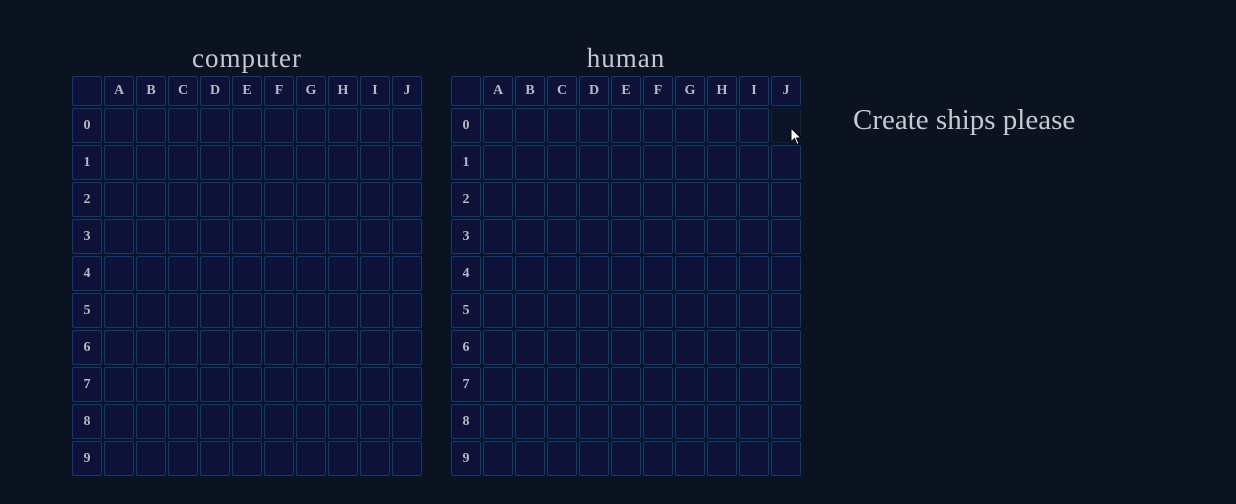 The image size is (1236, 504). Describe the element at coordinates (722, 310) in the screenshot. I see `grid-cell-H5` at that location.